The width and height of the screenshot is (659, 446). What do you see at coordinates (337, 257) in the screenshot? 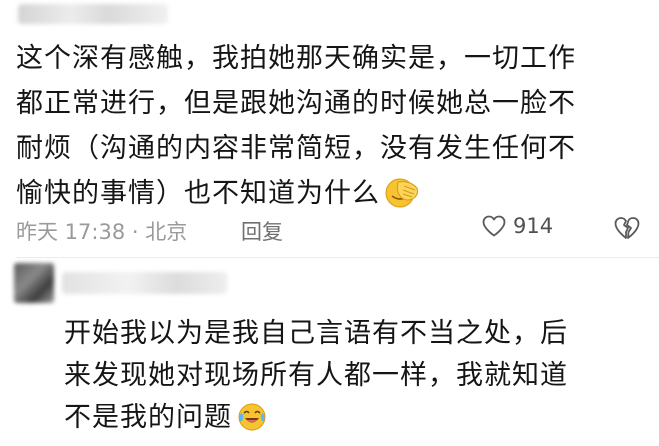
I see `comment-divider` at bounding box center [337, 257].